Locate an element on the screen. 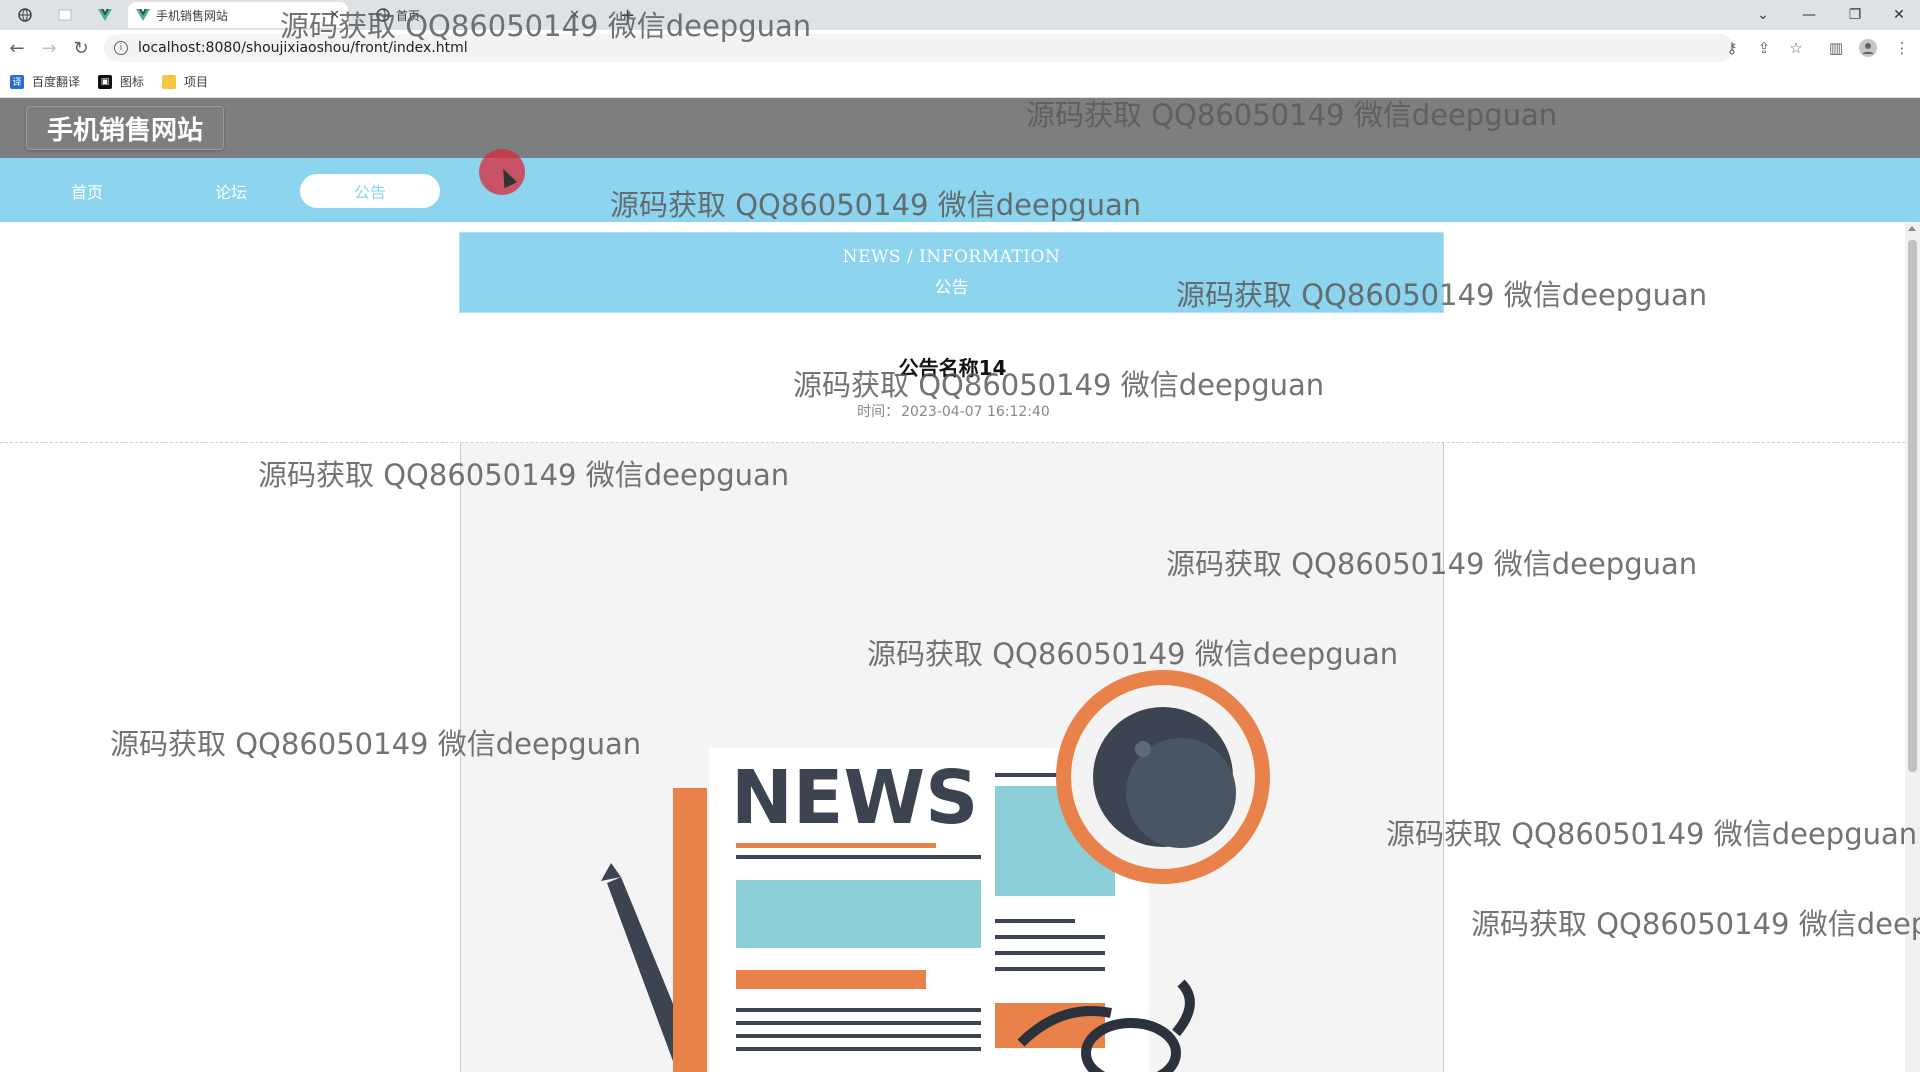 The height and width of the screenshot is (1072, 1920). nav-item-home: 首页 is located at coordinates (87, 191).